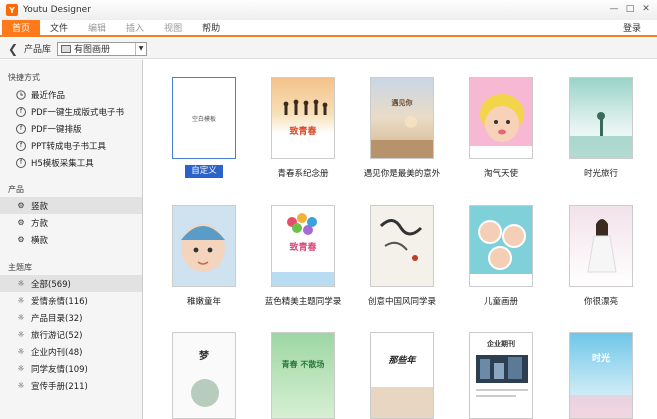  What do you see at coordinates (14, 49) in the screenshot?
I see `back-arrow-icon: ❮` at bounding box center [14, 49].